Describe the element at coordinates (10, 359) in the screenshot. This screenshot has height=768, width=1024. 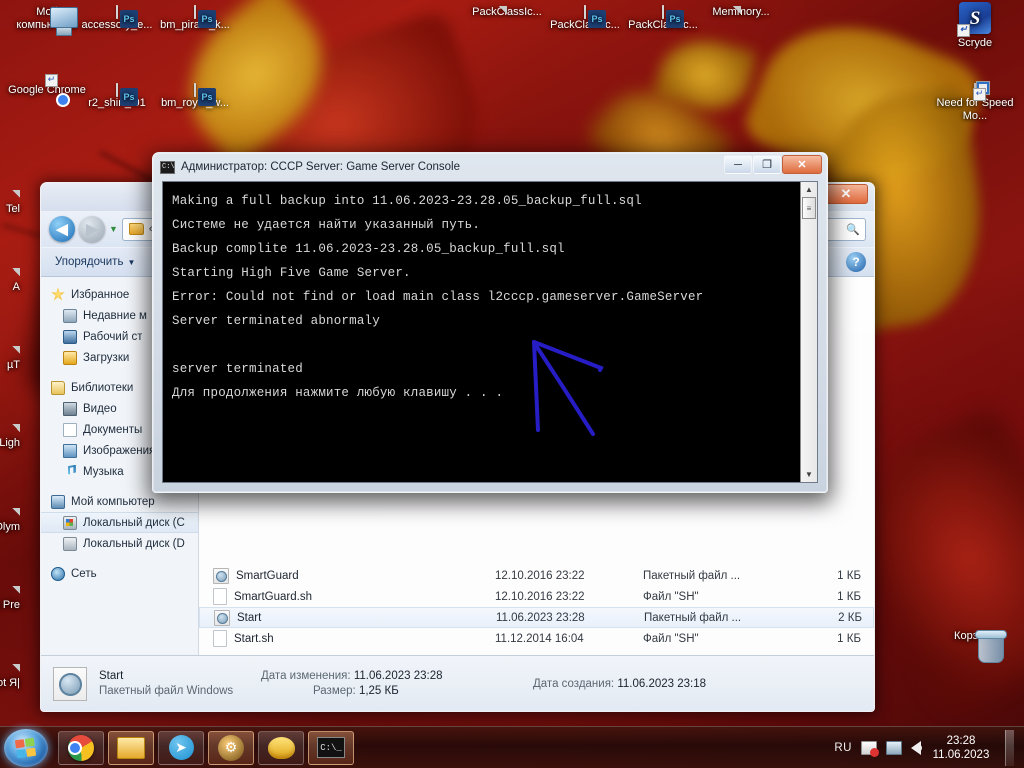
I see `desktop-icon-clipped: µT` at that location.